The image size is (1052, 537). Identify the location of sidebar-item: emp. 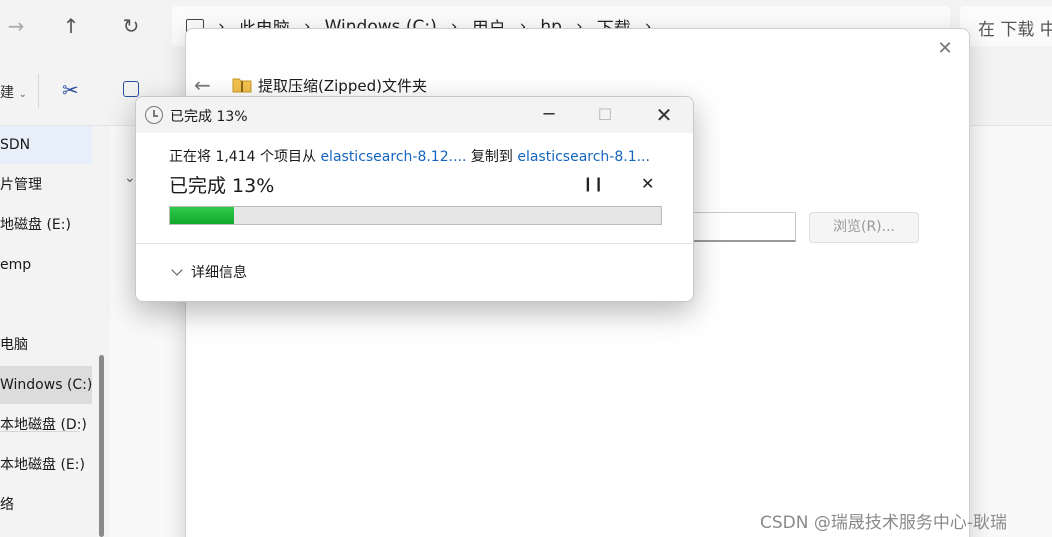
(46, 265).